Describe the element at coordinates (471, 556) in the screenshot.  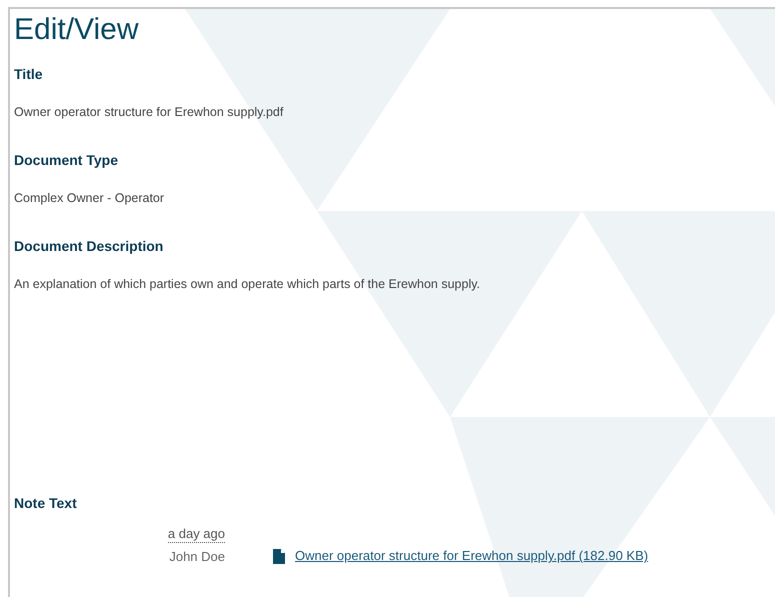
I see `attachment-link: Owner operator structure for Erewhon supply.pdf (182.90 KB)` at that location.